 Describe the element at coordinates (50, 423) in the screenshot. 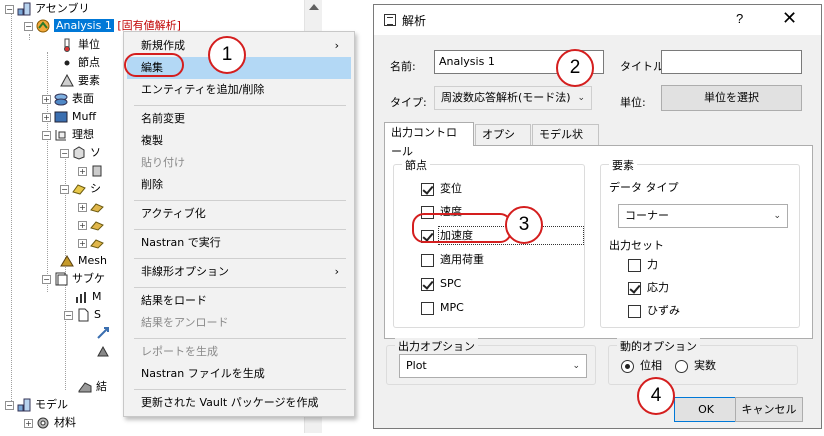

I see `tree-item-material: + 材料` at that location.